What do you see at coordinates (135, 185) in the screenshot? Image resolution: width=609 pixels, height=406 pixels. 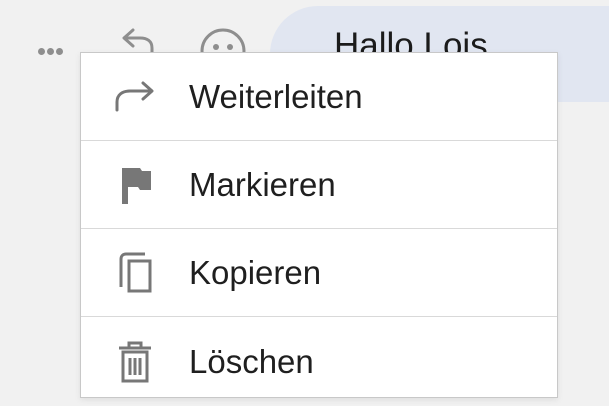 I see `flag-icon` at bounding box center [135, 185].